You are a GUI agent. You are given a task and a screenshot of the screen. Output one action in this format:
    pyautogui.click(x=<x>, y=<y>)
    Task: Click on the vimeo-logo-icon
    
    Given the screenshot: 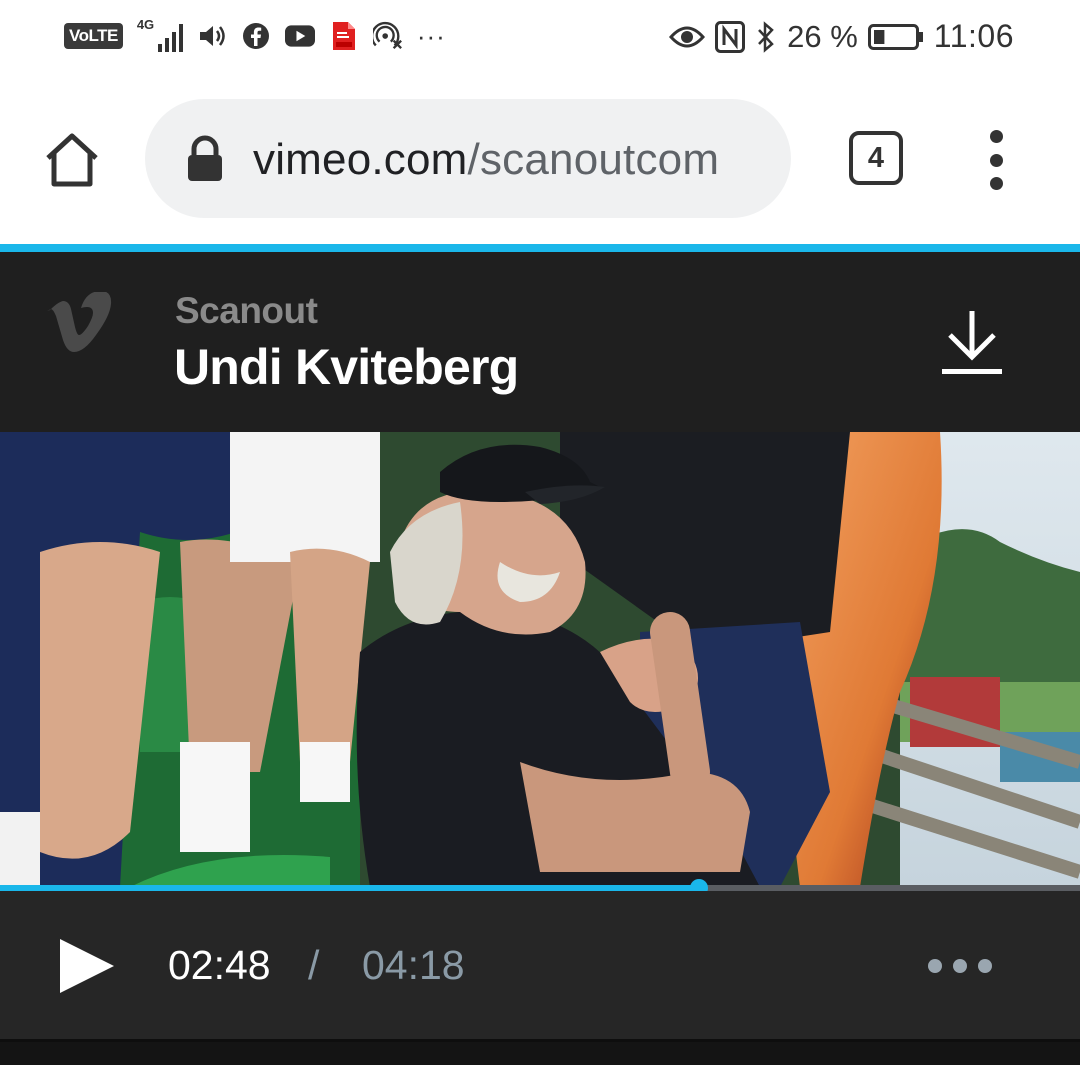 What is the action you would take?
    pyautogui.click(x=80, y=323)
    